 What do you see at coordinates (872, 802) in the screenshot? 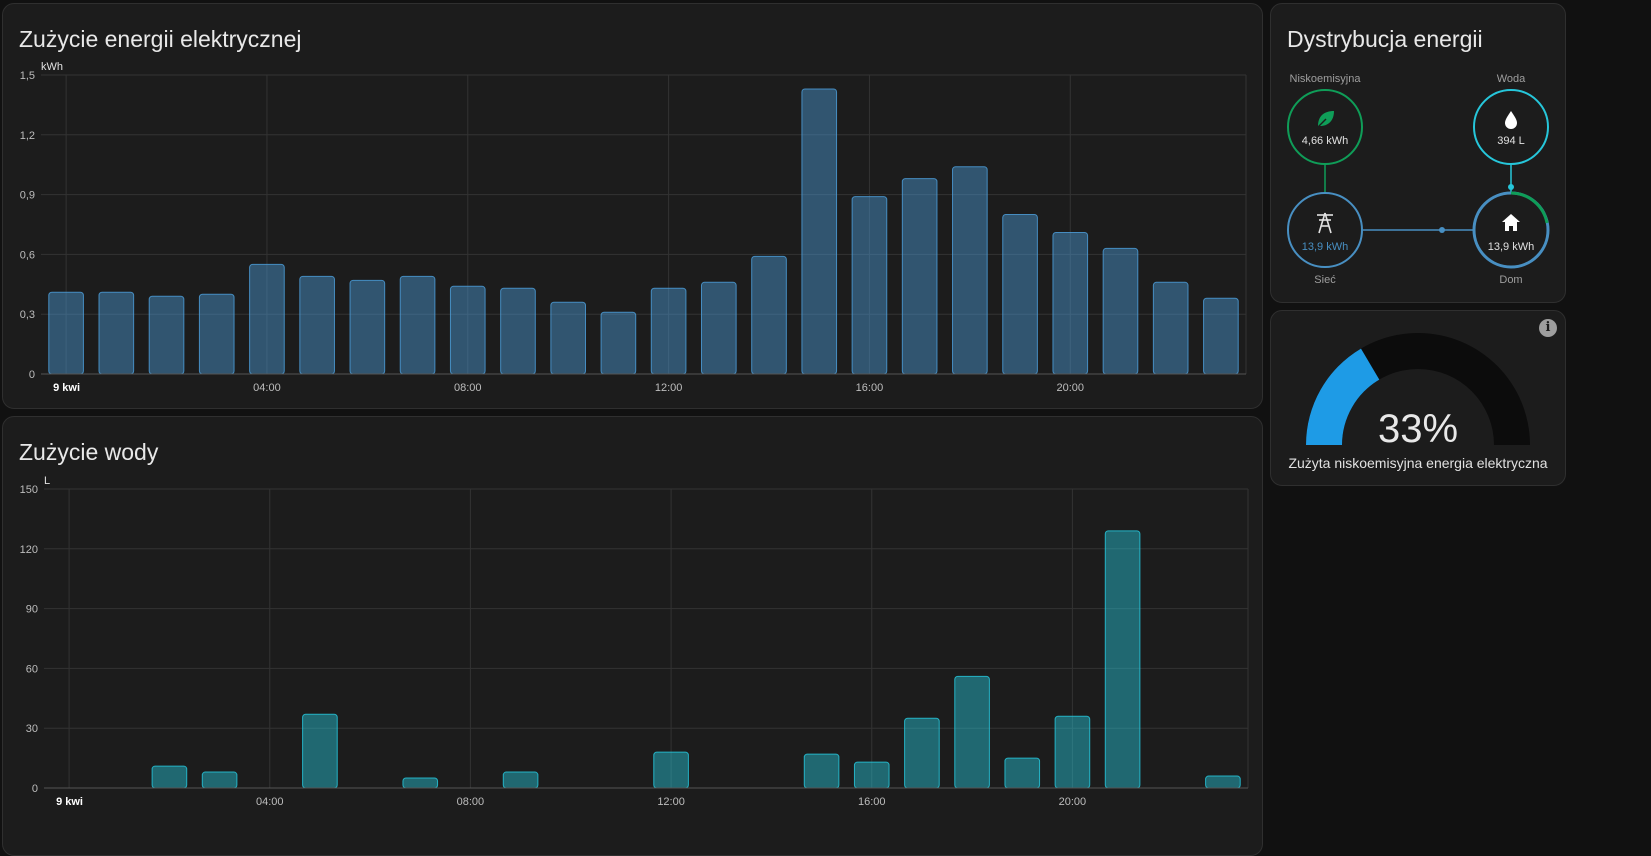
I see `water-x-tick-label: 16:00` at bounding box center [872, 802].